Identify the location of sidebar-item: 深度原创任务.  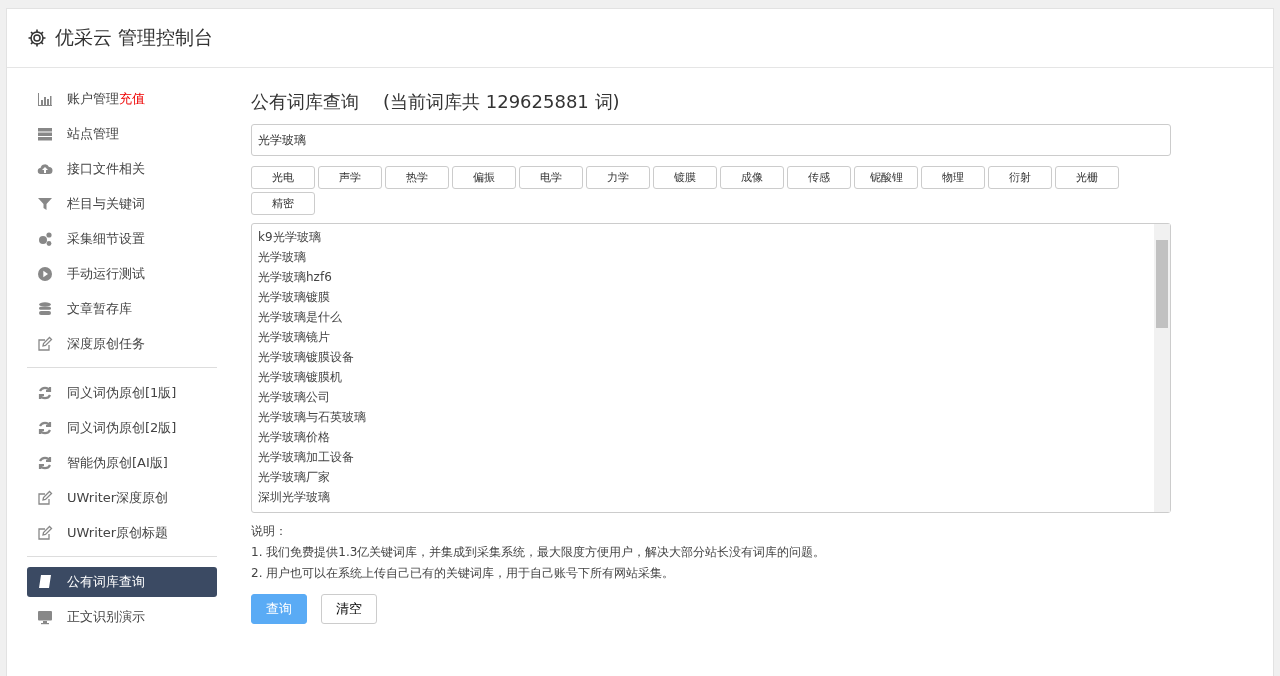
(122, 344).